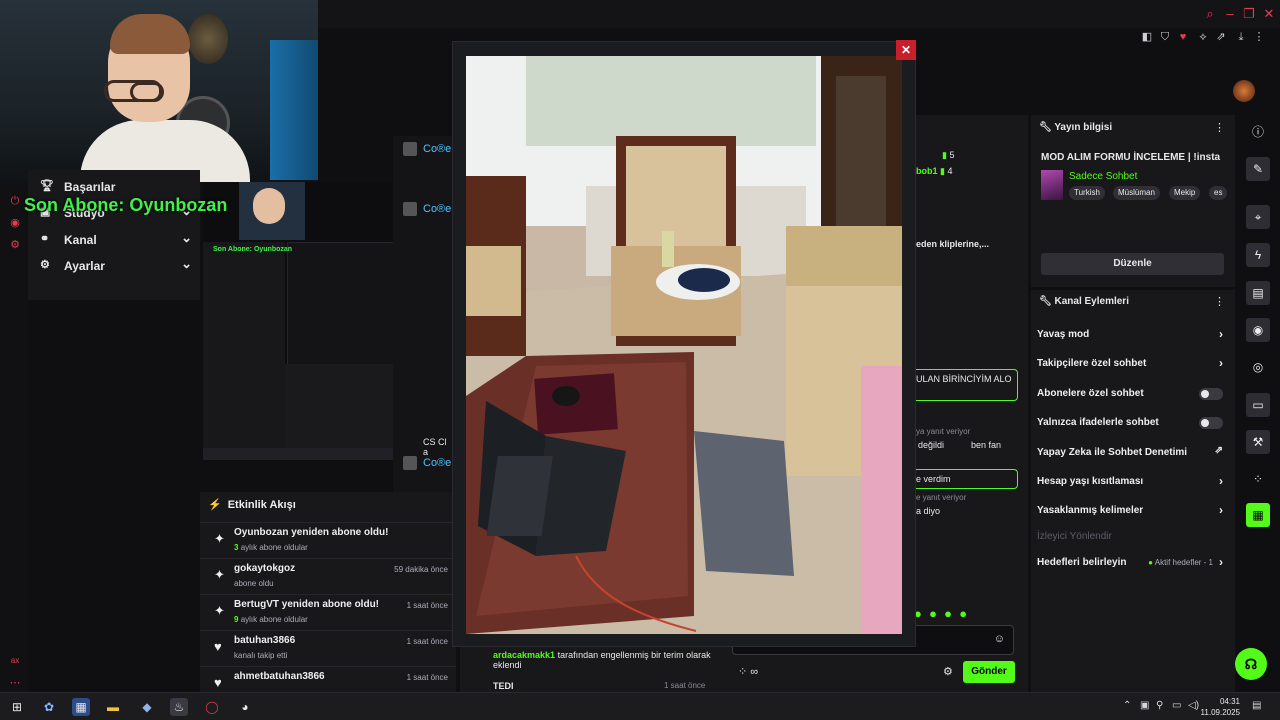  I want to click on action-followers-only: Takipçilere özel sohbet ›, so click(1132, 364).